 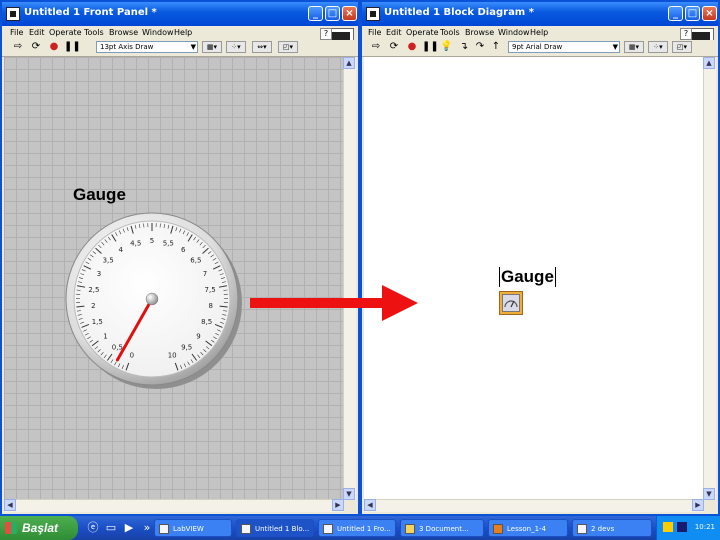 What do you see at coordinates (206, 322) in the screenshot?
I see `gauge-tick-label: 8,5` at bounding box center [206, 322].